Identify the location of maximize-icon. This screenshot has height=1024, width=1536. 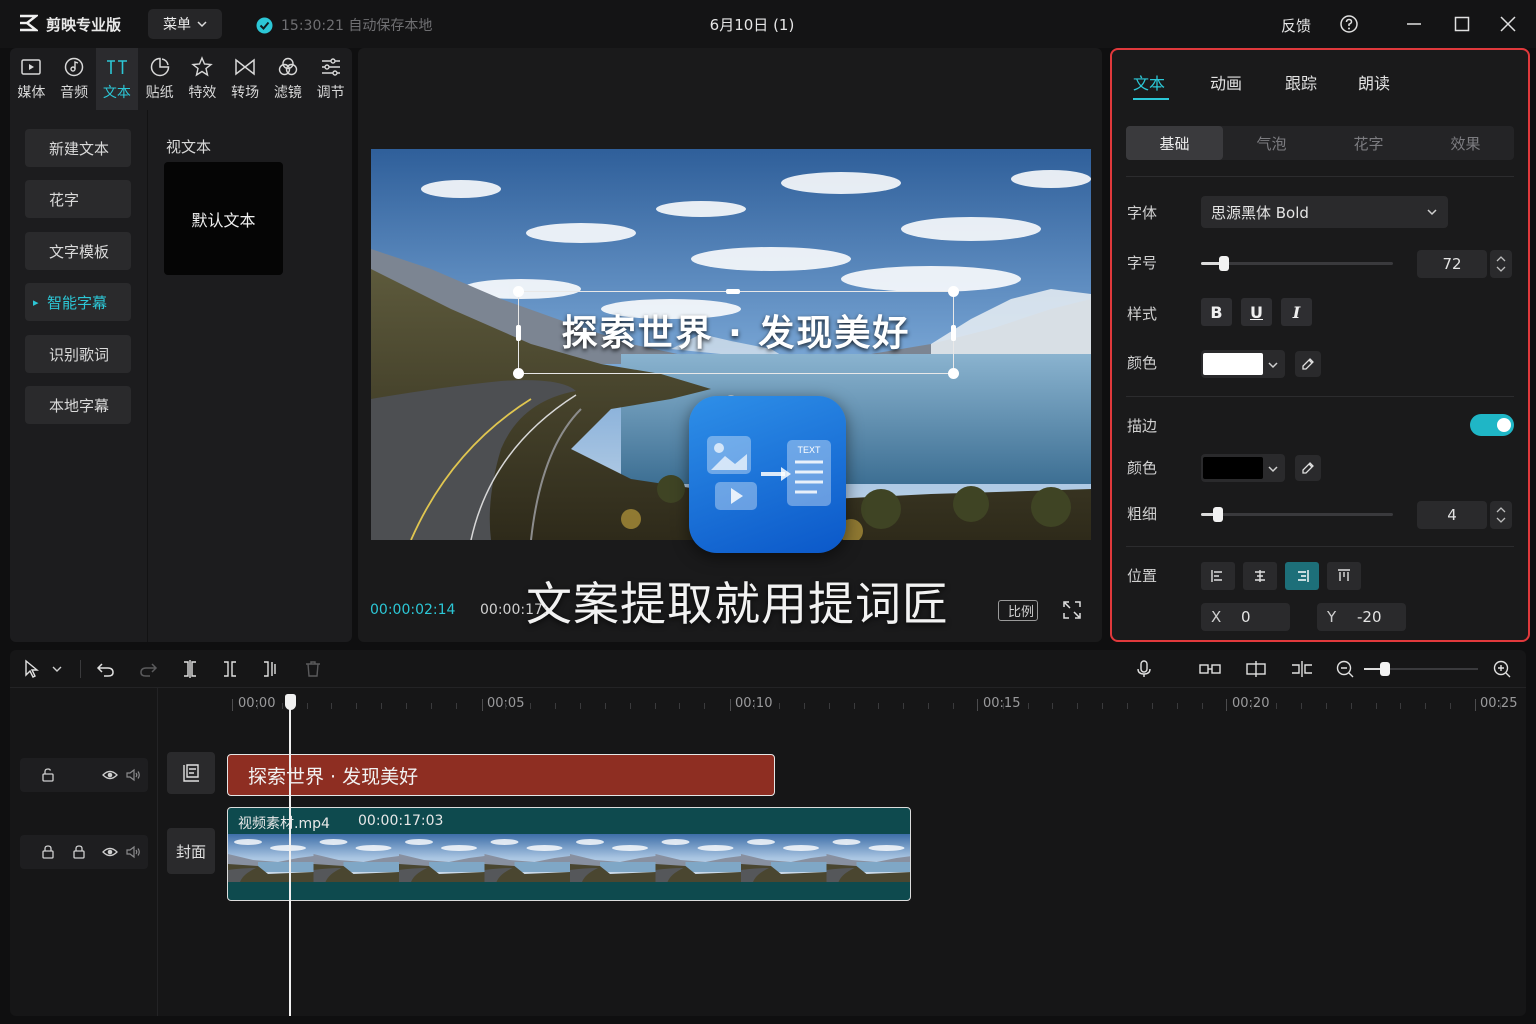
(1462, 24).